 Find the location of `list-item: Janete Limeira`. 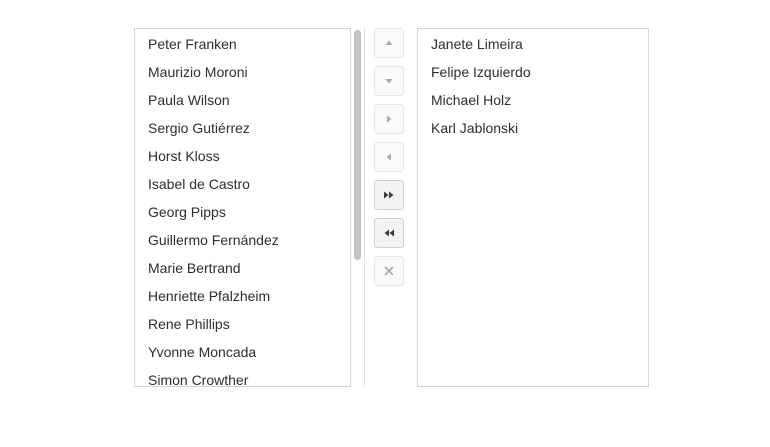

list-item: Janete Limeira is located at coordinates (533, 44).